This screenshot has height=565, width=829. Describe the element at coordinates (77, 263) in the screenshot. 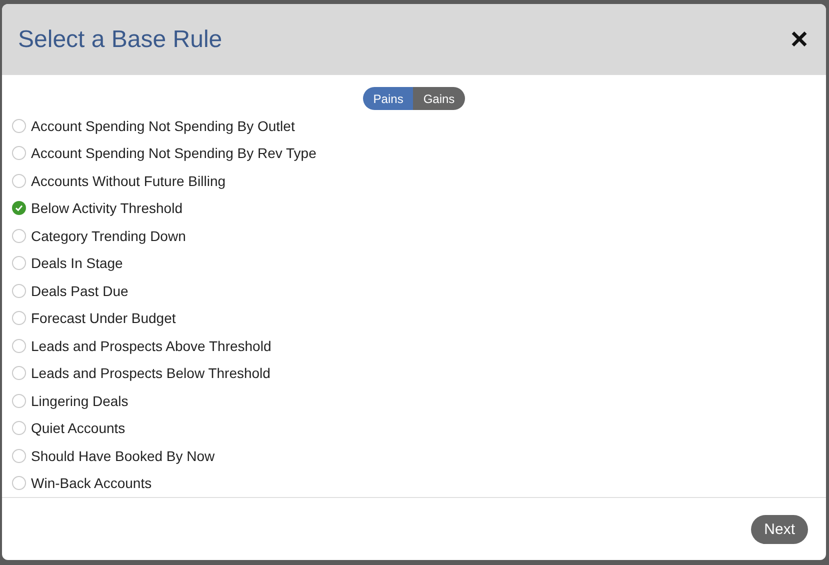

I see `rule-label: Deals In Stage` at that location.